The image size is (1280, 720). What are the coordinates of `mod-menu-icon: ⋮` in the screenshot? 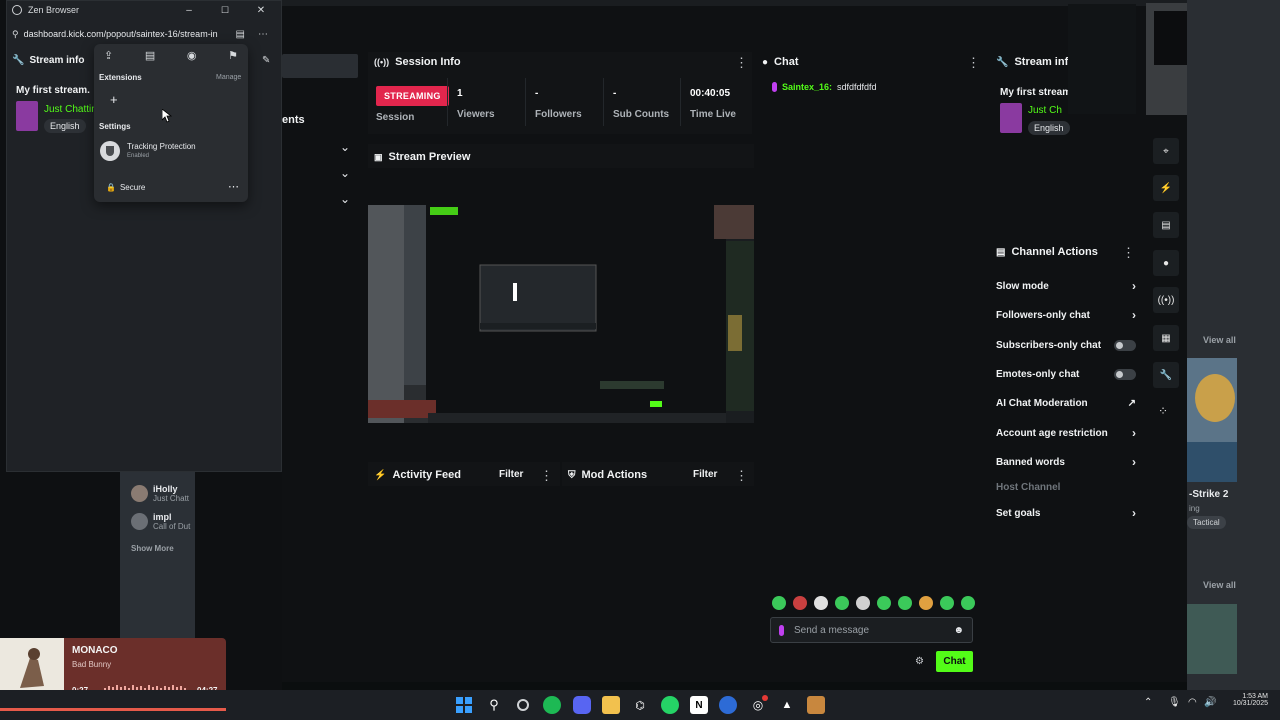 It's located at (741, 475).